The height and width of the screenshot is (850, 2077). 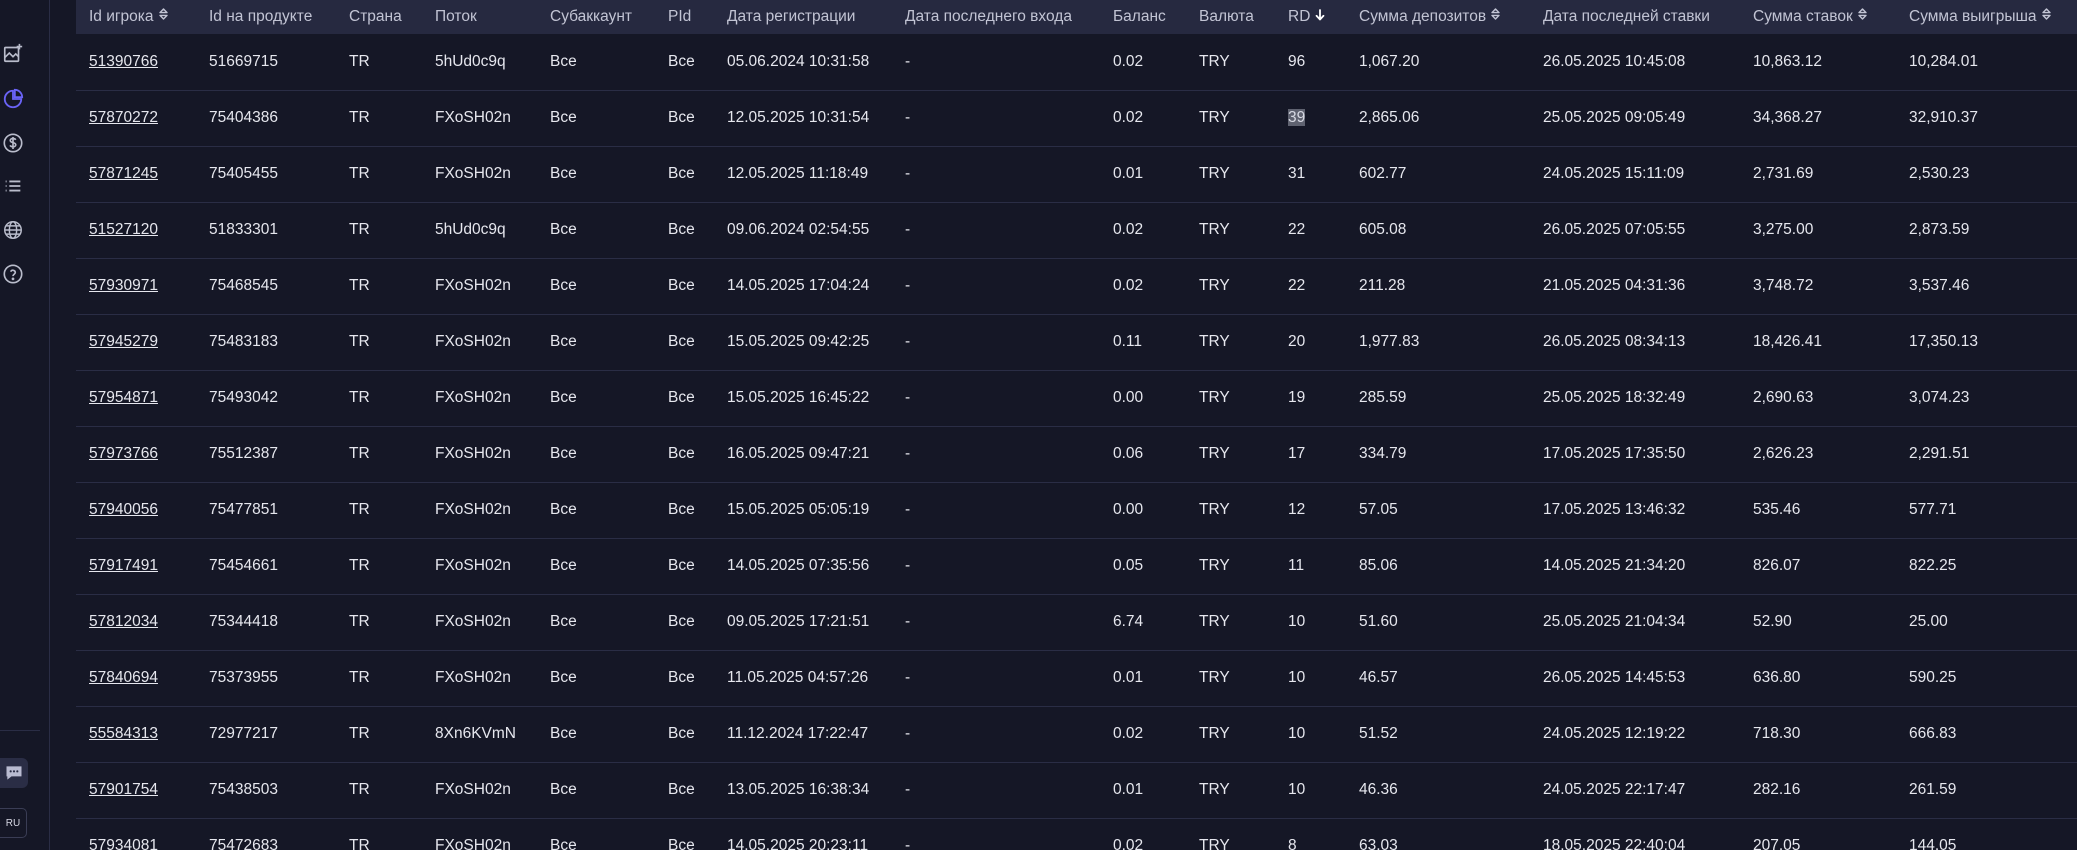 I want to click on player-id-link: 57940056, so click(x=123, y=509).